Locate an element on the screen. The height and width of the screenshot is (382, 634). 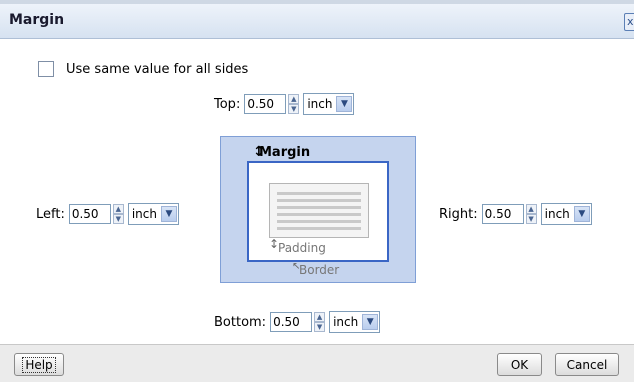
same-value-row: Use same value for all sides is located at coordinates (143, 69).